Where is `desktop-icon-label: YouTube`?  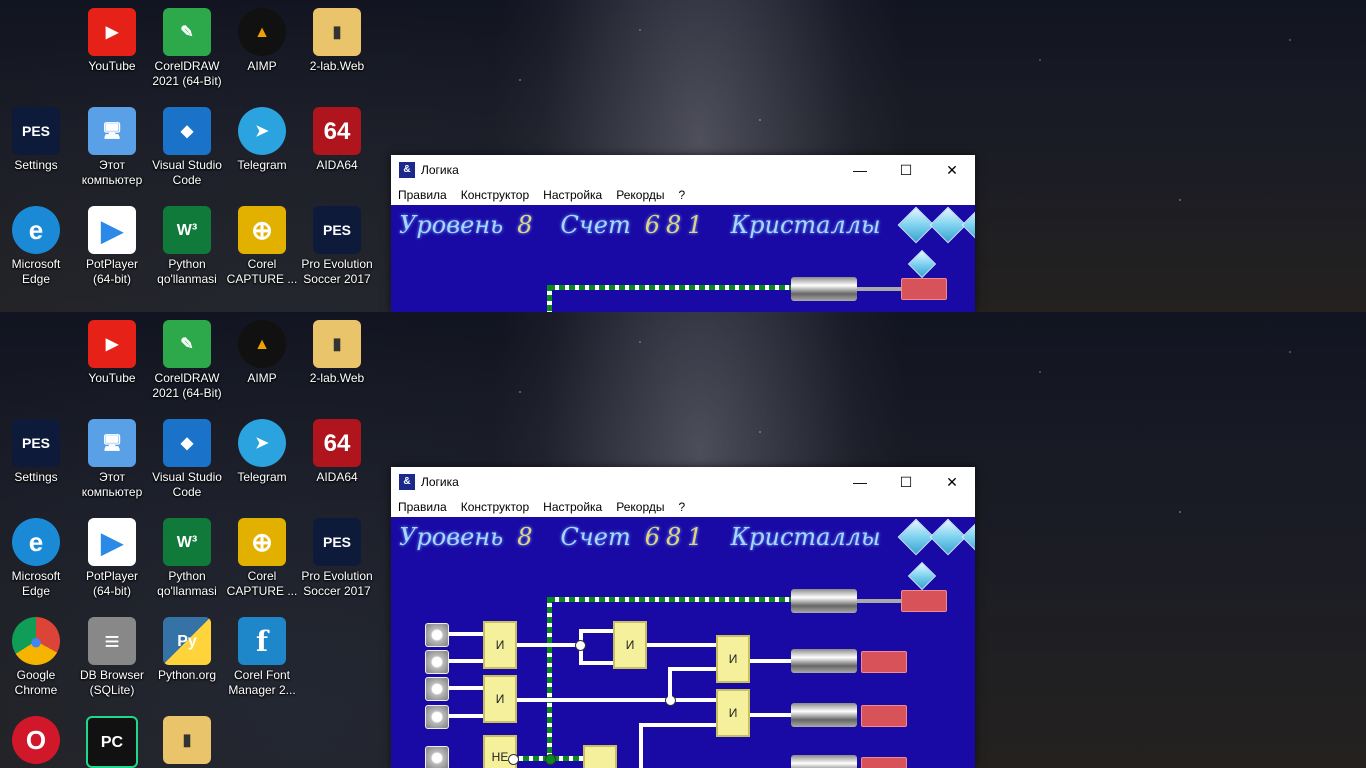 desktop-icon-label: YouTube is located at coordinates (112, 378).